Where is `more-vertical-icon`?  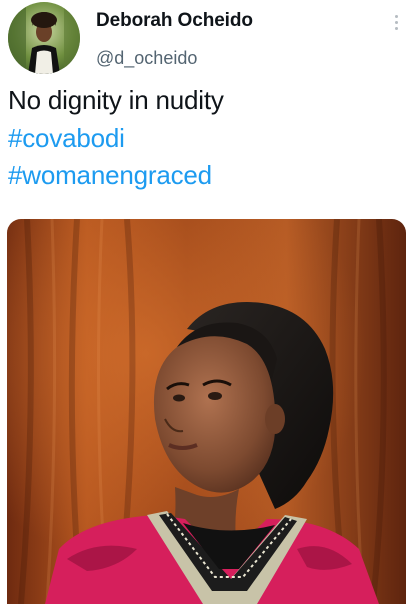 more-vertical-icon is located at coordinates (396, 25).